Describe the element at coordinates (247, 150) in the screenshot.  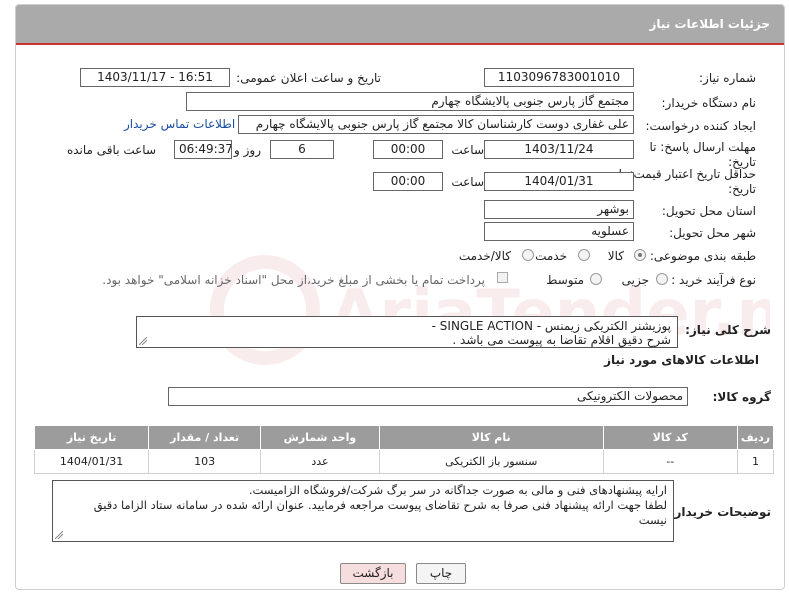
I see `days-label: روز و` at that location.